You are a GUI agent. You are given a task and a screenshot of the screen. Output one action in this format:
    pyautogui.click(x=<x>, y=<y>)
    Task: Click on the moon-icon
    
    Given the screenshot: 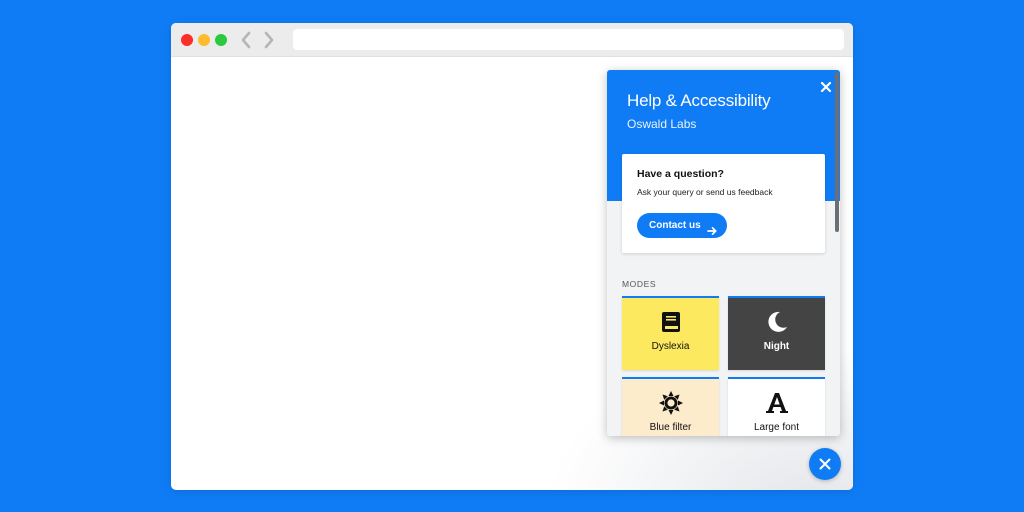 What is the action you would take?
    pyautogui.click(x=777, y=322)
    